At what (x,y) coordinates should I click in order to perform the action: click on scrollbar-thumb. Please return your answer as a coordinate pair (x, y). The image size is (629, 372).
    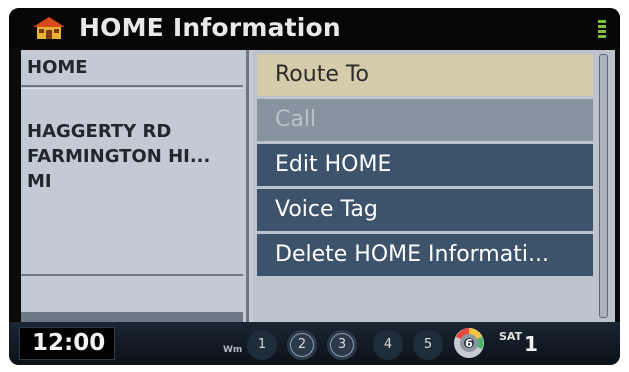
    Looking at the image, I should click on (603, 186).